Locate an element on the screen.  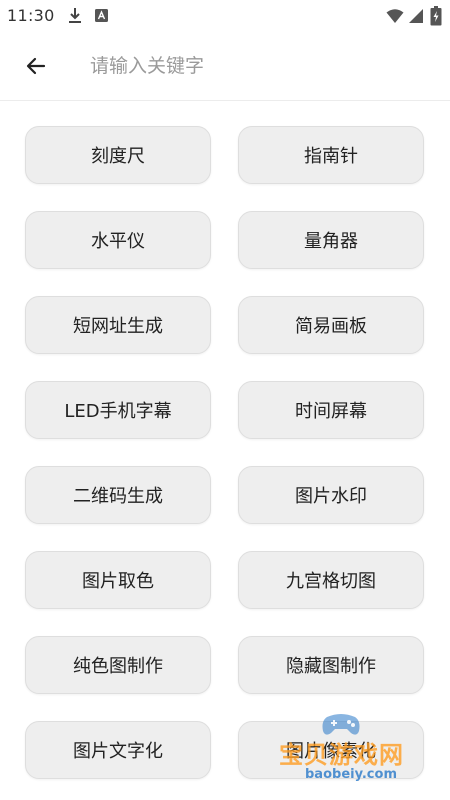
tool-button-drawing-board: 简易画板 is located at coordinates (331, 325).